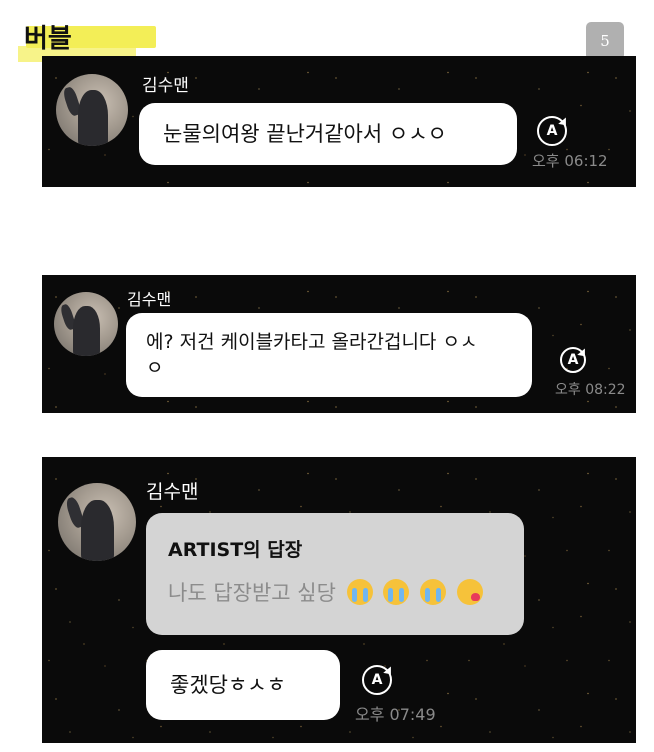 The width and height of the screenshot is (654, 752). What do you see at coordinates (590, 390) in the screenshot?
I see `message-time: 오후 08:22` at bounding box center [590, 390].